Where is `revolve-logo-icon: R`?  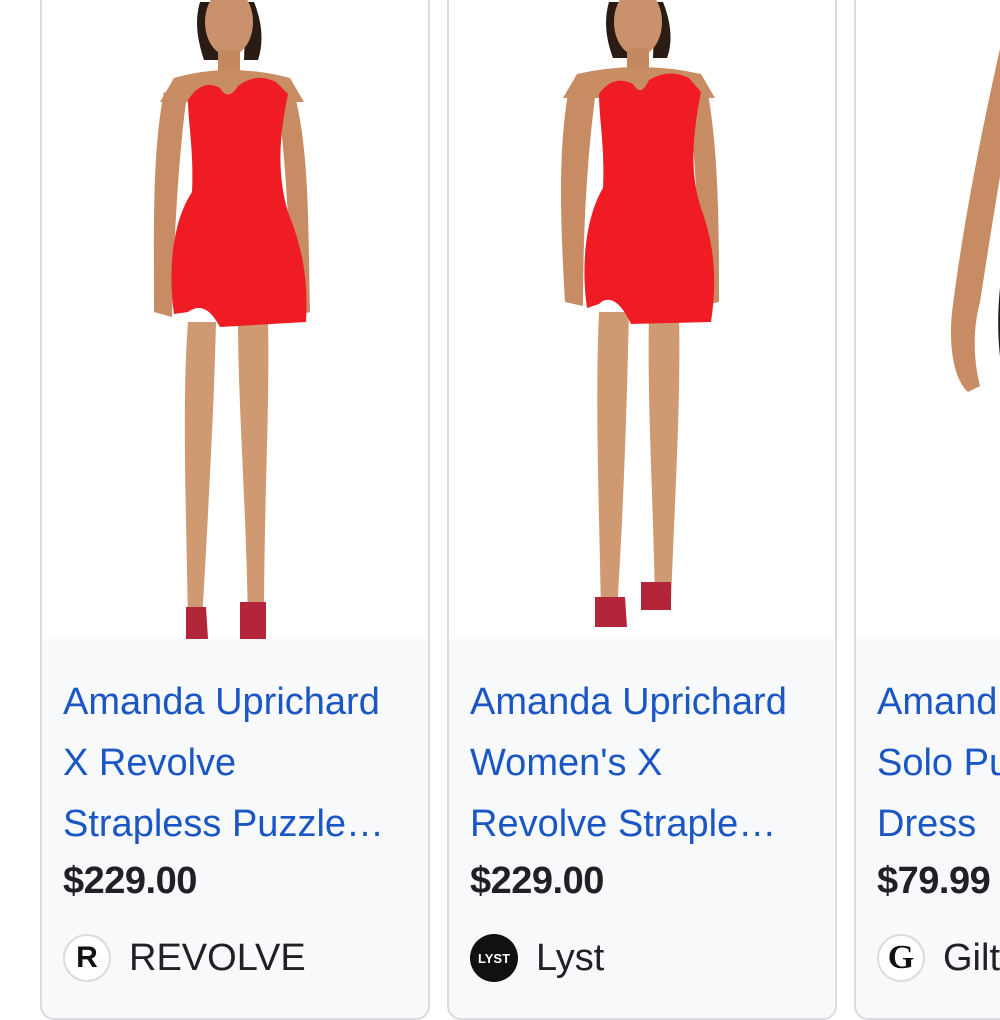 revolve-logo-icon: R is located at coordinates (87, 958).